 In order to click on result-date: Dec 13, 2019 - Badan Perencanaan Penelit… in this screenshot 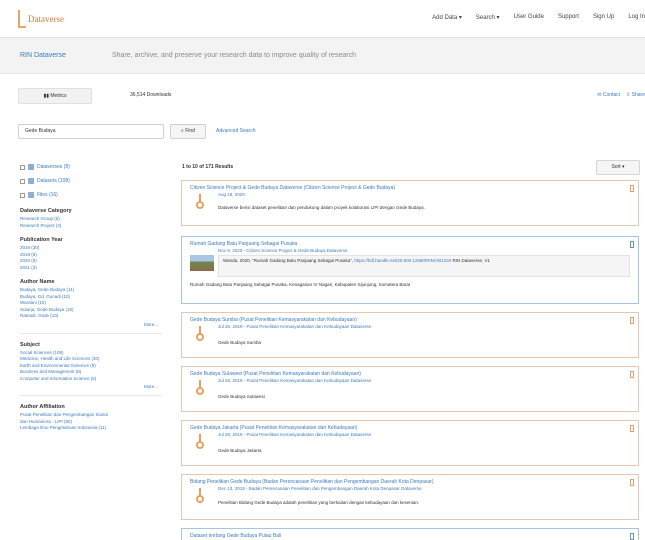, I will do `click(320, 488)`.